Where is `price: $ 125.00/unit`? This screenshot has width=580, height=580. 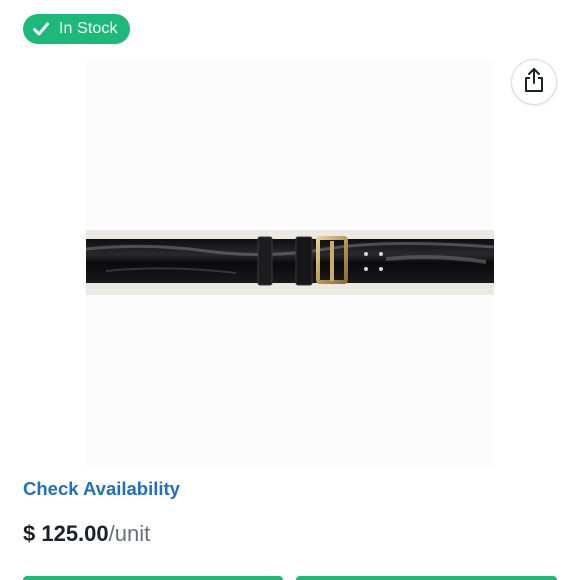 price: $ 125.00/unit is located at coordinates (86, 534).